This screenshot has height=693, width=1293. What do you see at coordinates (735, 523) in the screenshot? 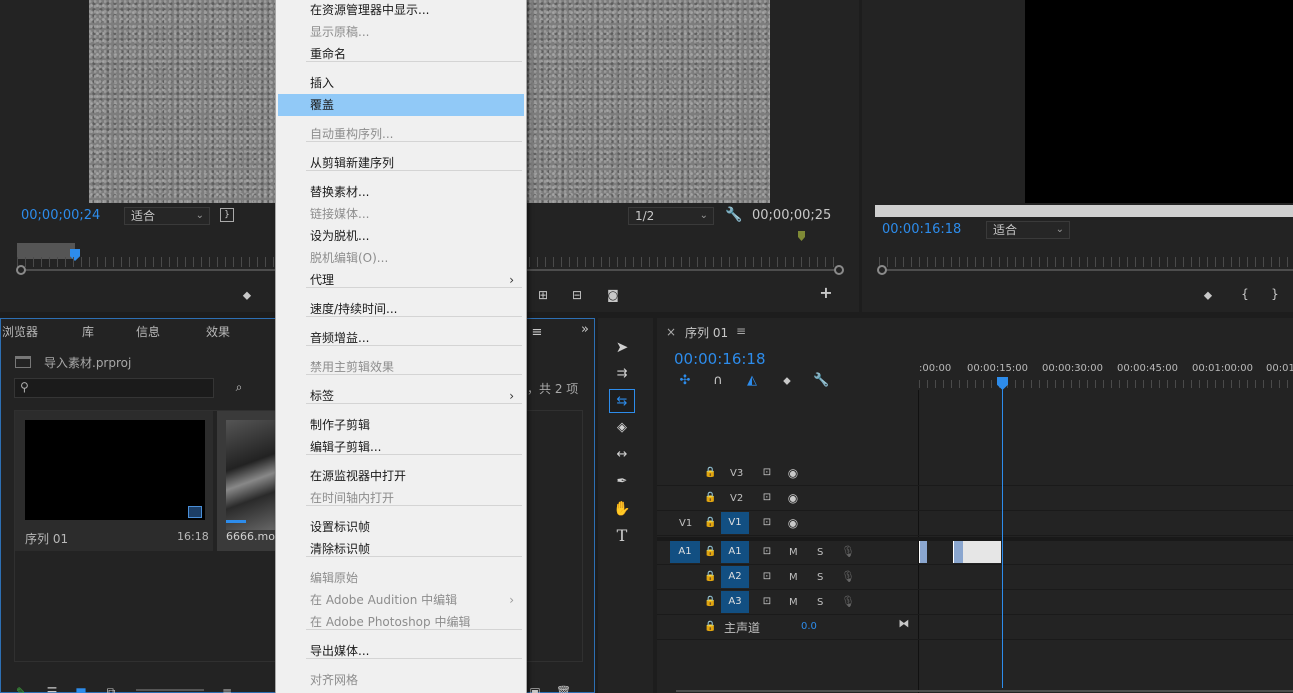
I see `track-label-v1: V1` at bounding box center [735, 523].